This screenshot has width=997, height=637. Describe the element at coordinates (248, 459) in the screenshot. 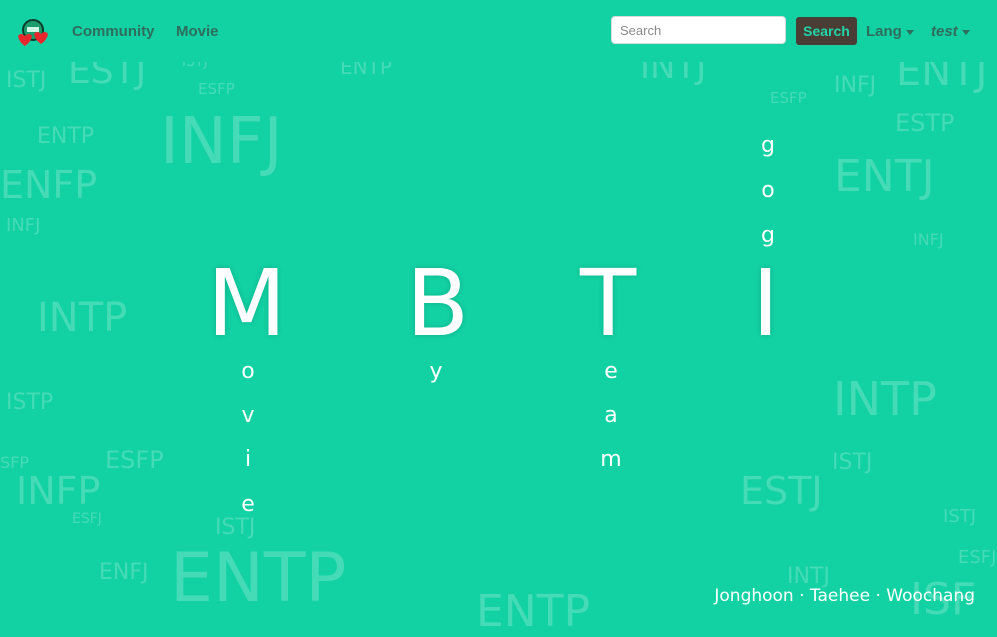

I see `hero-letter-m-sub: i` at that location.